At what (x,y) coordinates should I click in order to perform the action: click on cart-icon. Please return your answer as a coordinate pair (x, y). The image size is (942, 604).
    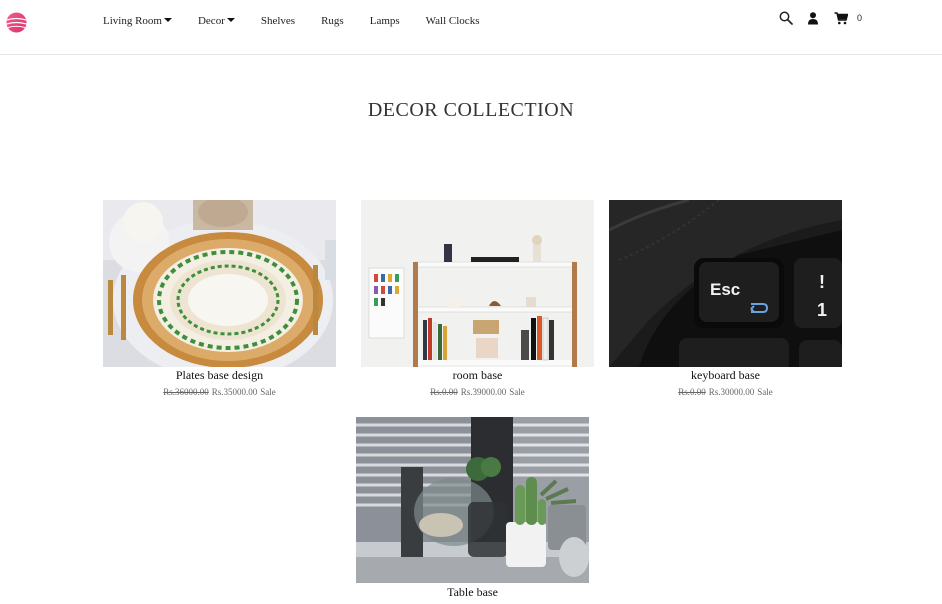
    Looking at the image, I should click on (841, 17).